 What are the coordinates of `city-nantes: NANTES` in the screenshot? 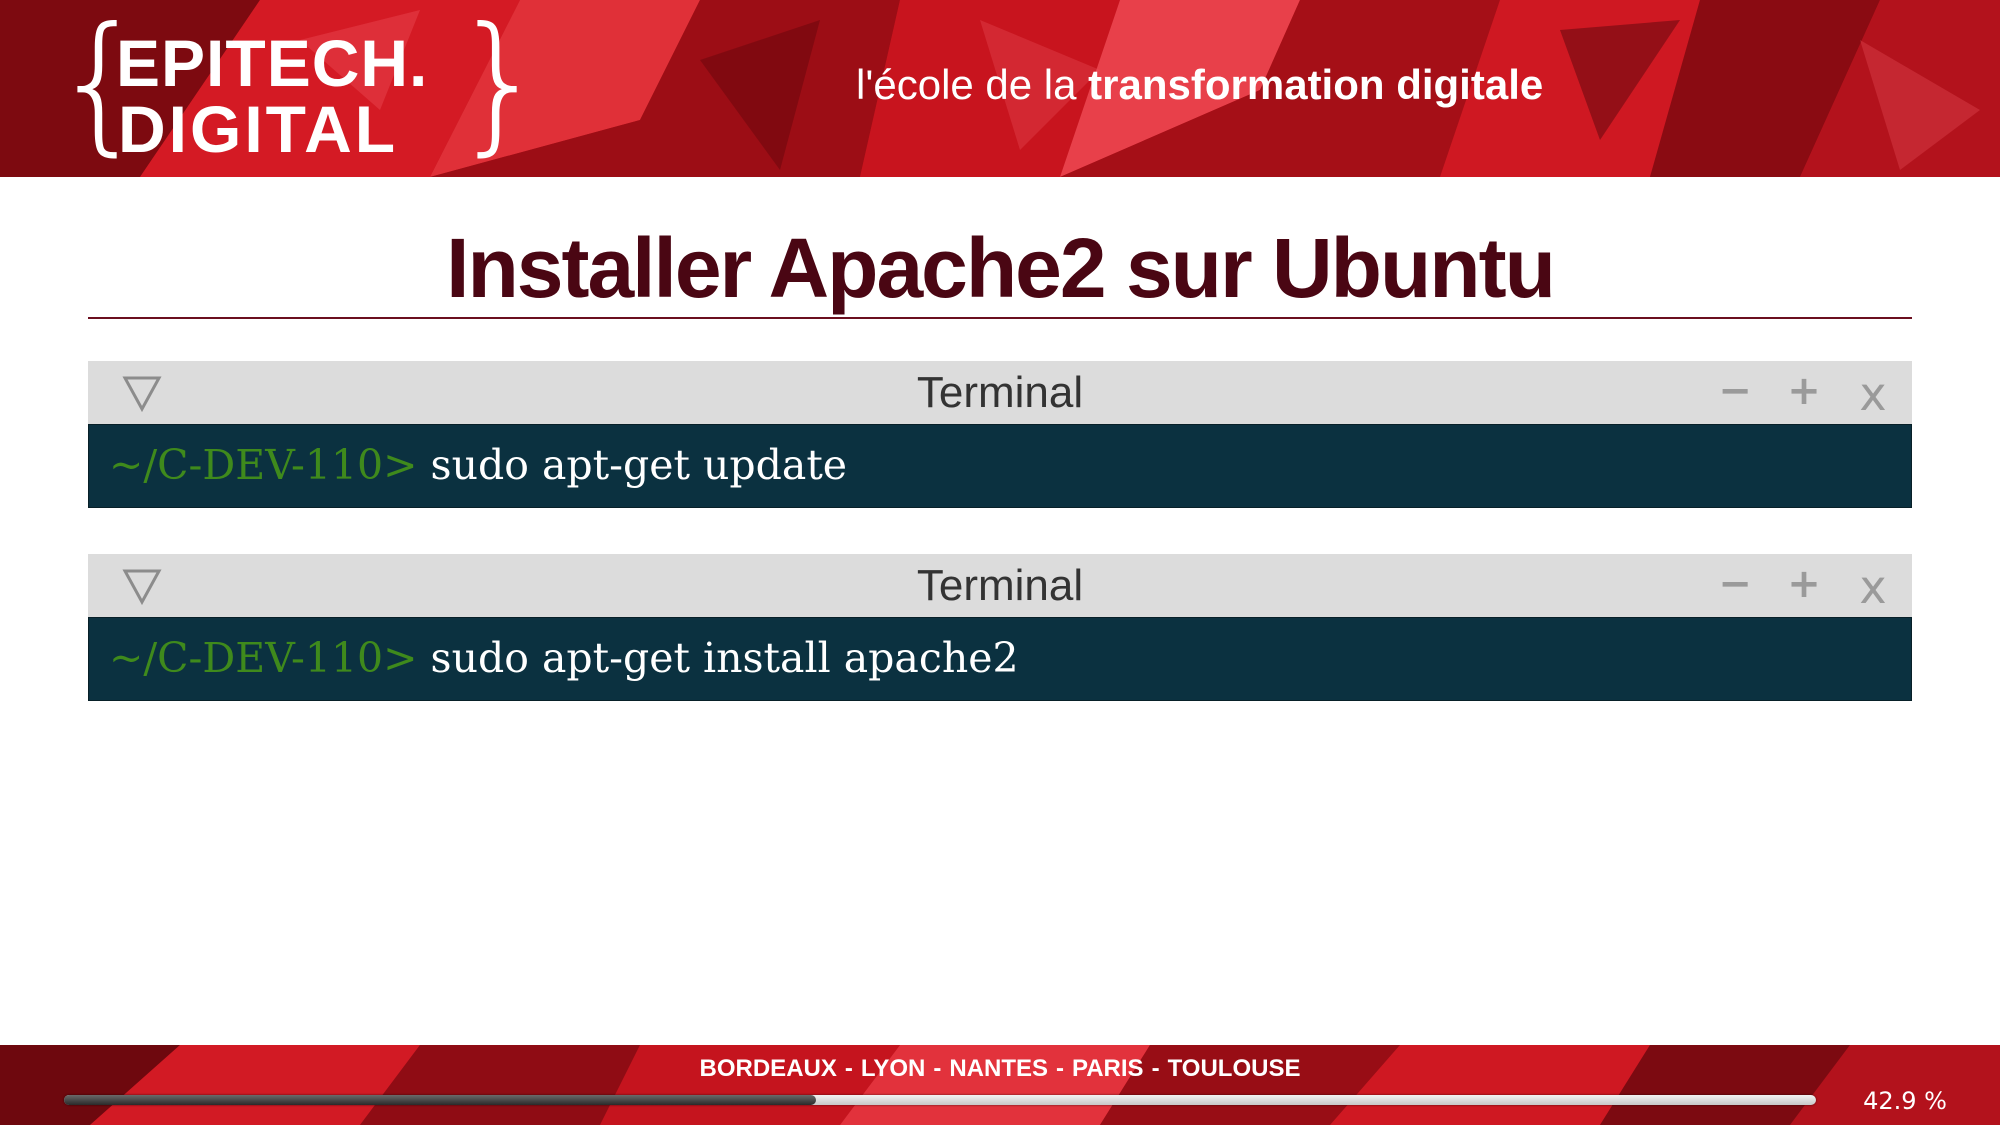 It's located at (998, 1068).